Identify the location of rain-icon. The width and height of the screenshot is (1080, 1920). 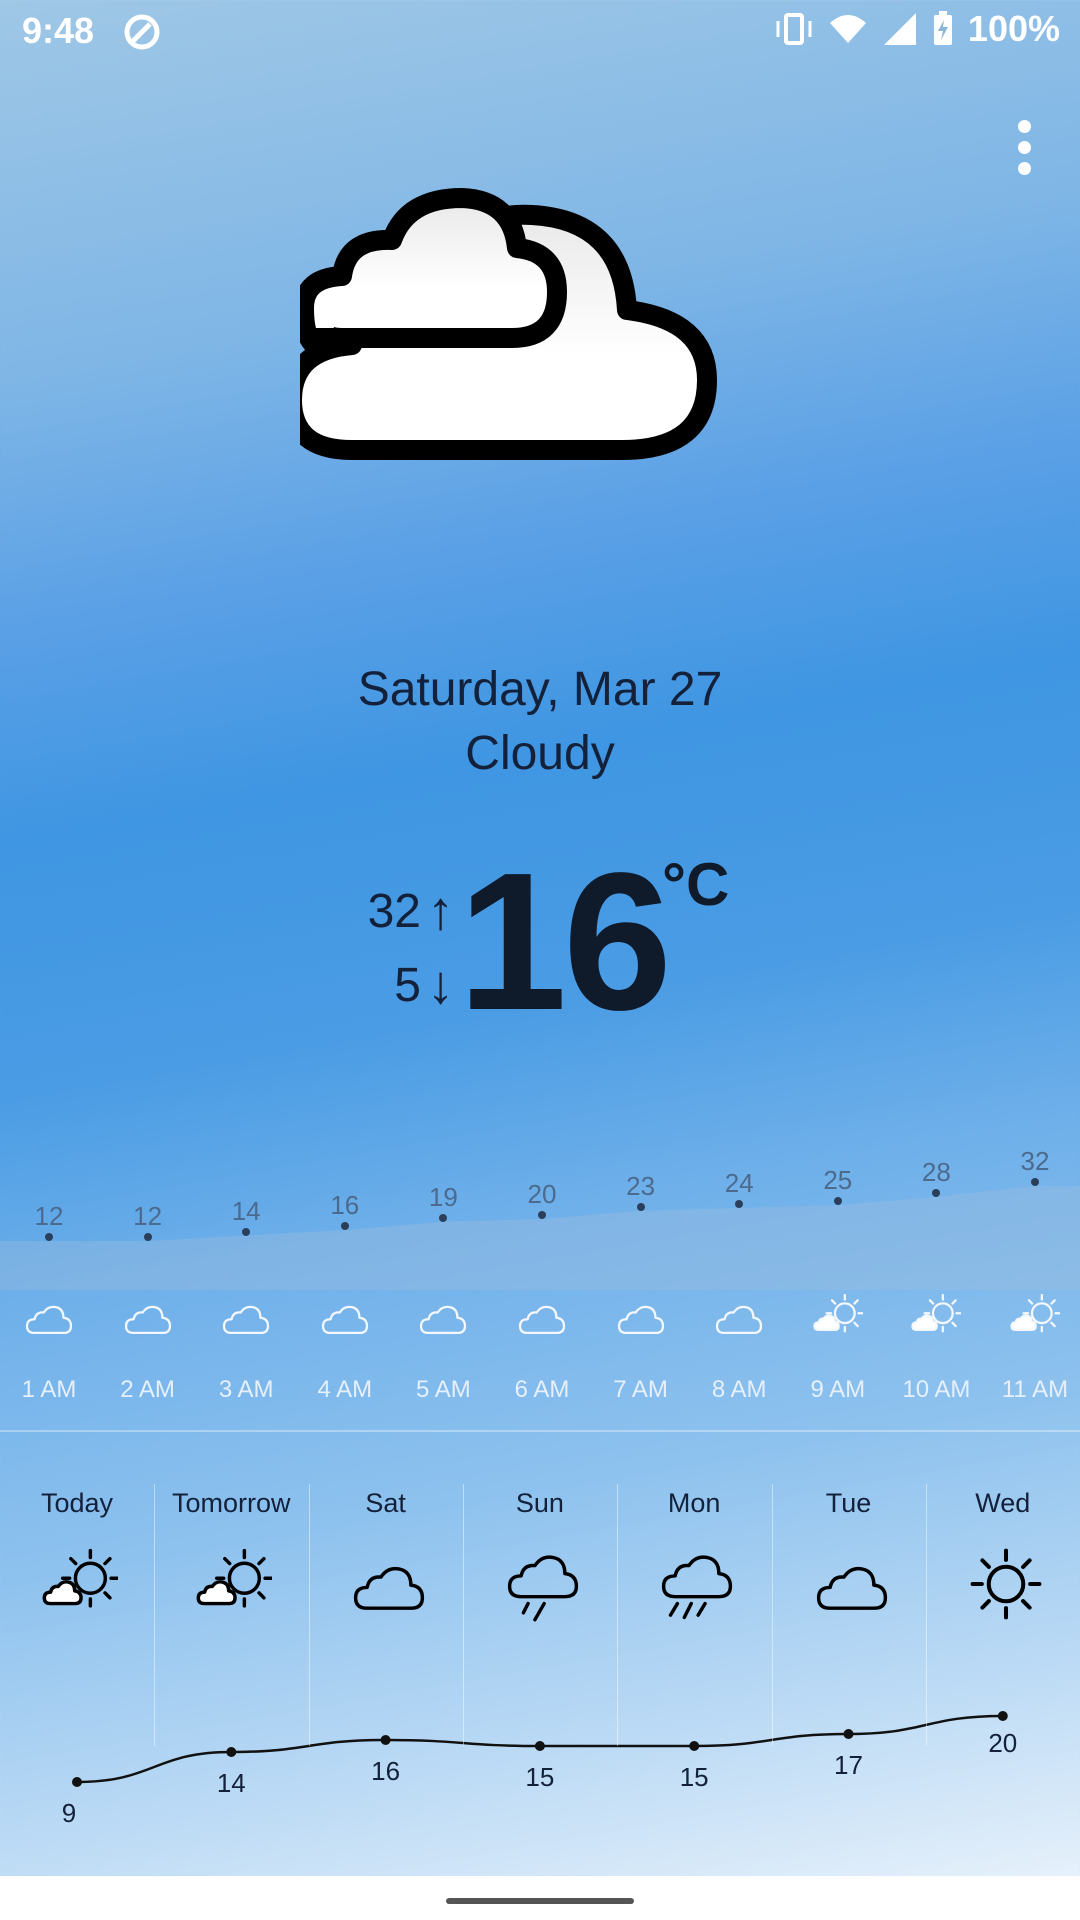
(543, 1584).